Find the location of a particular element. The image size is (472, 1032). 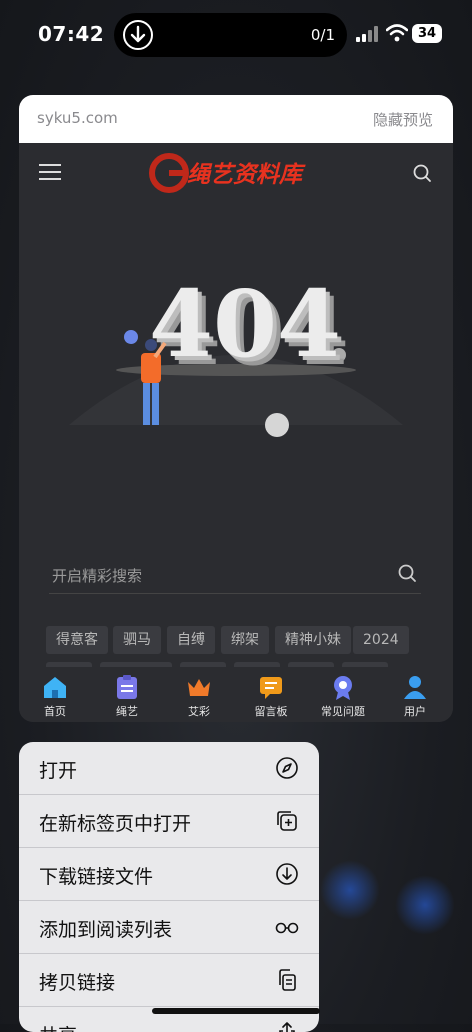

clipboard-icon is located at coordinates (127, 687).